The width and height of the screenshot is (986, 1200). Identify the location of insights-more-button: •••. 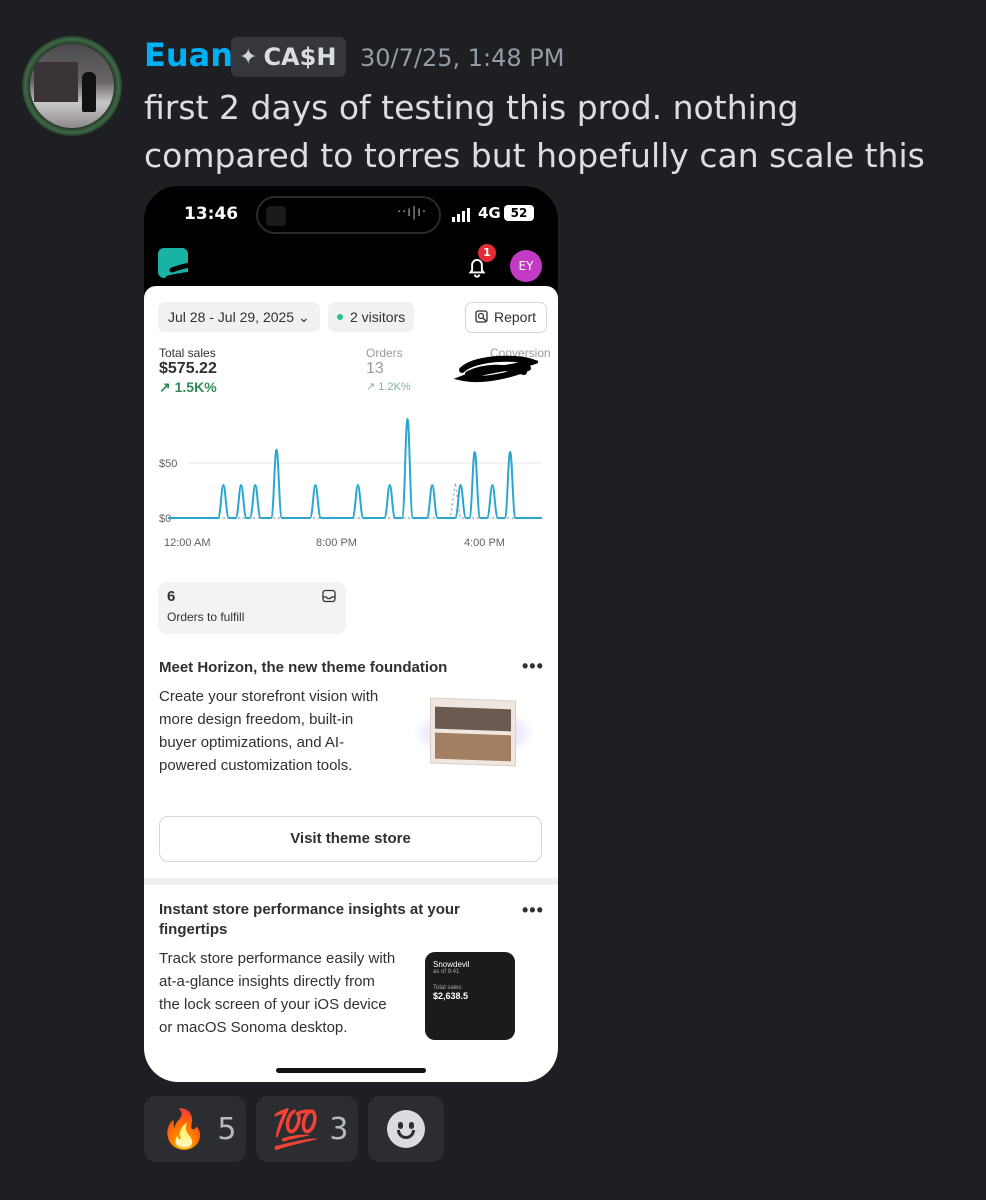
(533, 910).